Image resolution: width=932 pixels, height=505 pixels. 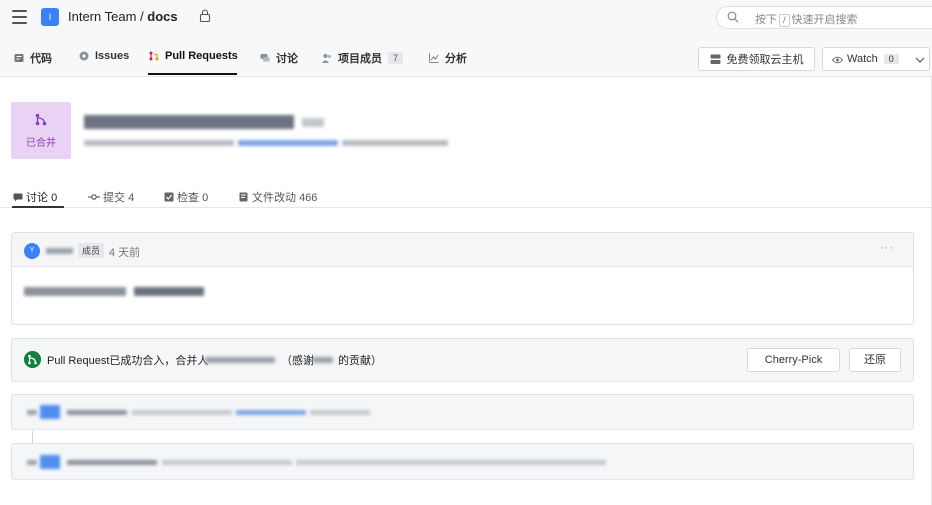 I want to click on chevron-down-icon, so click(x=920, y=60).